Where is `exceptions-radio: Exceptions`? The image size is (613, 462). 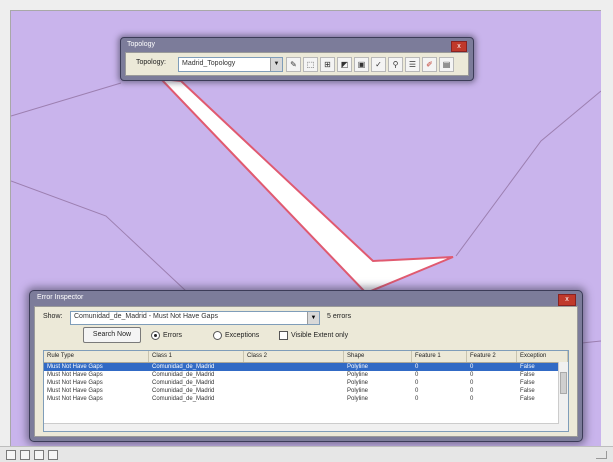 exceptions-radio: Exceptions is located at coordinates (236, 335).